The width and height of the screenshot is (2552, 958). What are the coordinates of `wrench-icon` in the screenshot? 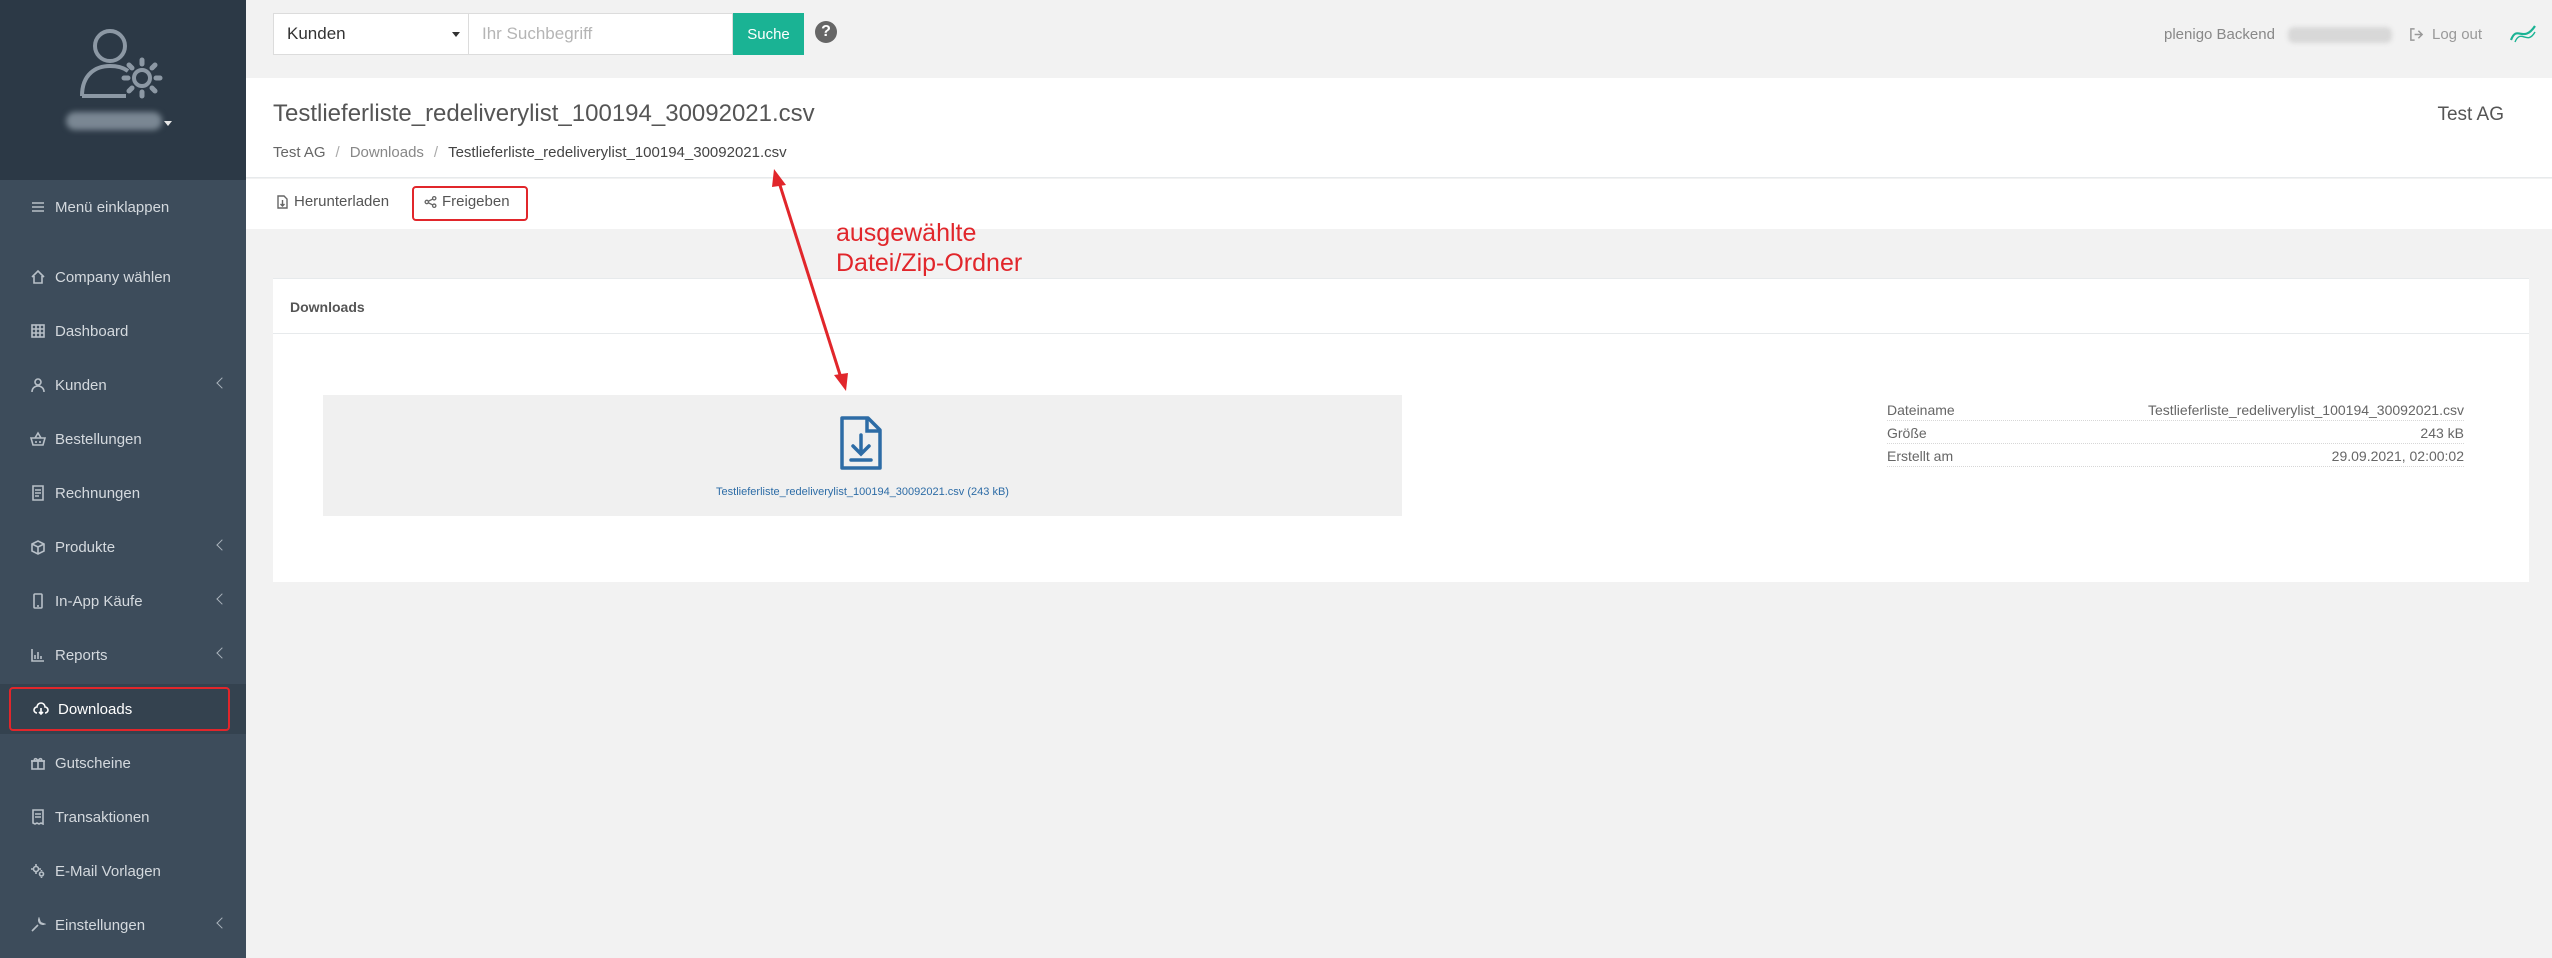 It's located at (38, 925).